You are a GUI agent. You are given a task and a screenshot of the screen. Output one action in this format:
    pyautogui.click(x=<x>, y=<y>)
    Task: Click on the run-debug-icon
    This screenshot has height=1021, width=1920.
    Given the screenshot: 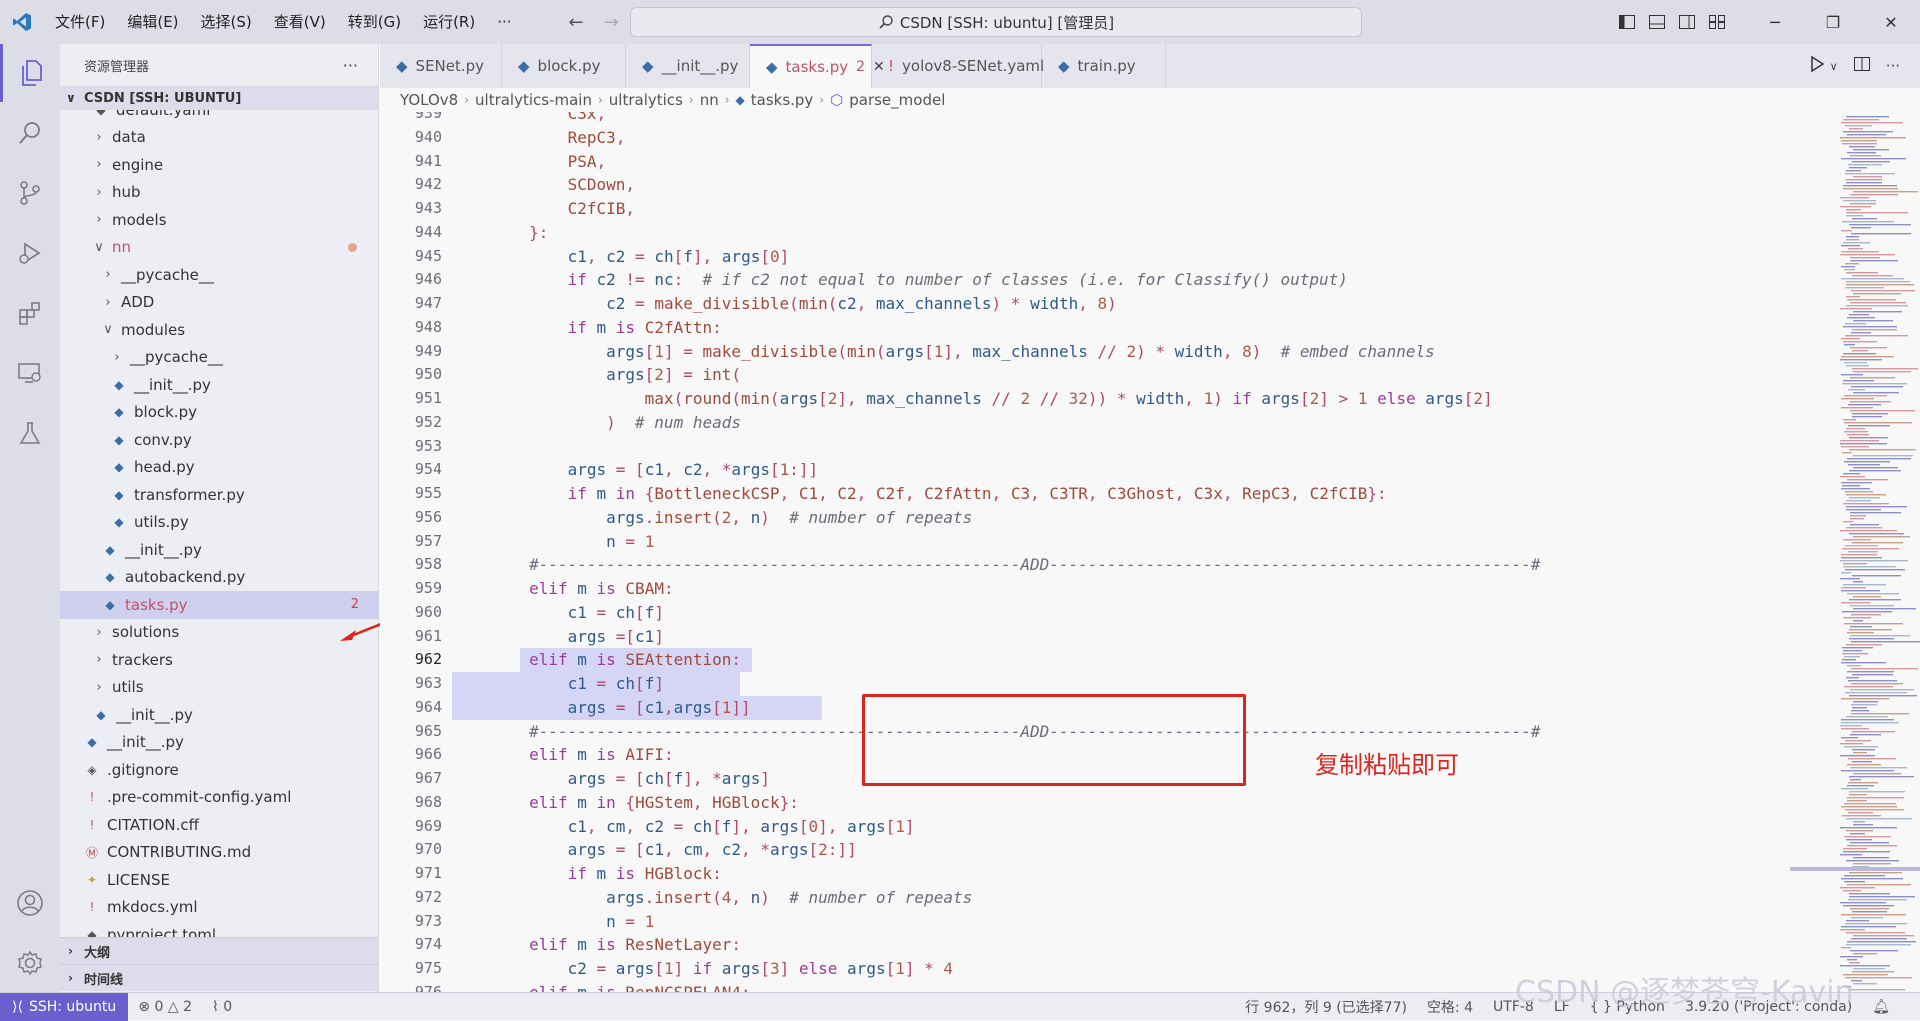 What is the action you would take?
    pyautogui.click(x=30, y=253)
    